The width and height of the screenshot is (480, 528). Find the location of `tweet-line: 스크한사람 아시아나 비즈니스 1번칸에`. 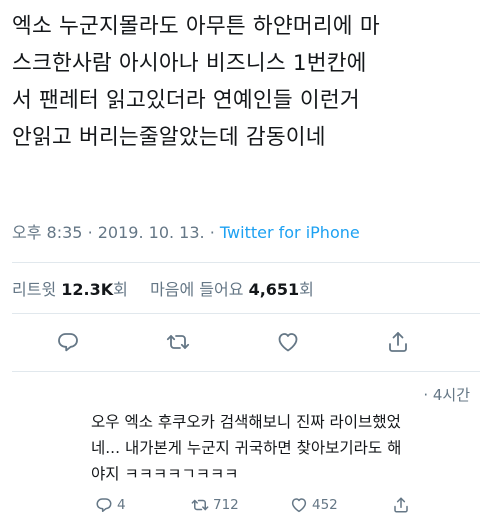

tweet-line: 스크한사람 아시아나 비즈니스 1번칸에 is located at coordinates (189, 63).